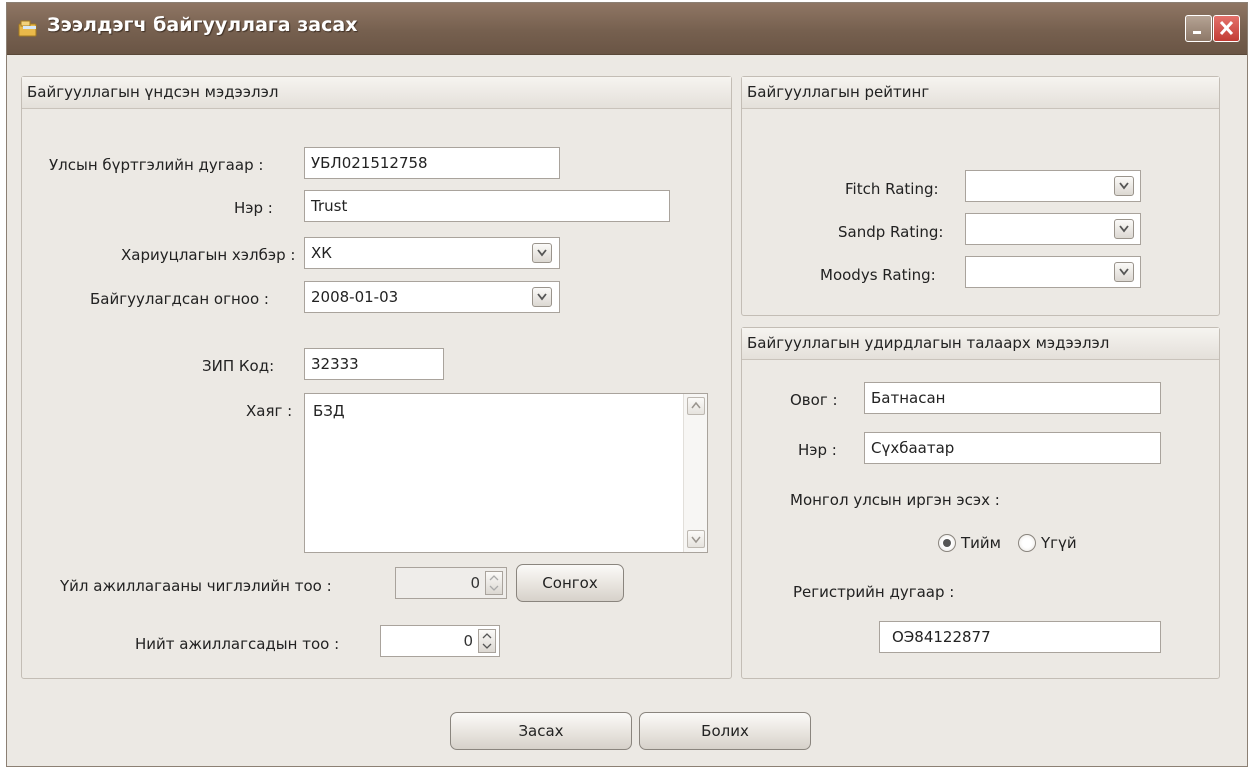 This screenshot has height=770, width=1253. I want to click on founded-dropdown-button, so click(542, 297).